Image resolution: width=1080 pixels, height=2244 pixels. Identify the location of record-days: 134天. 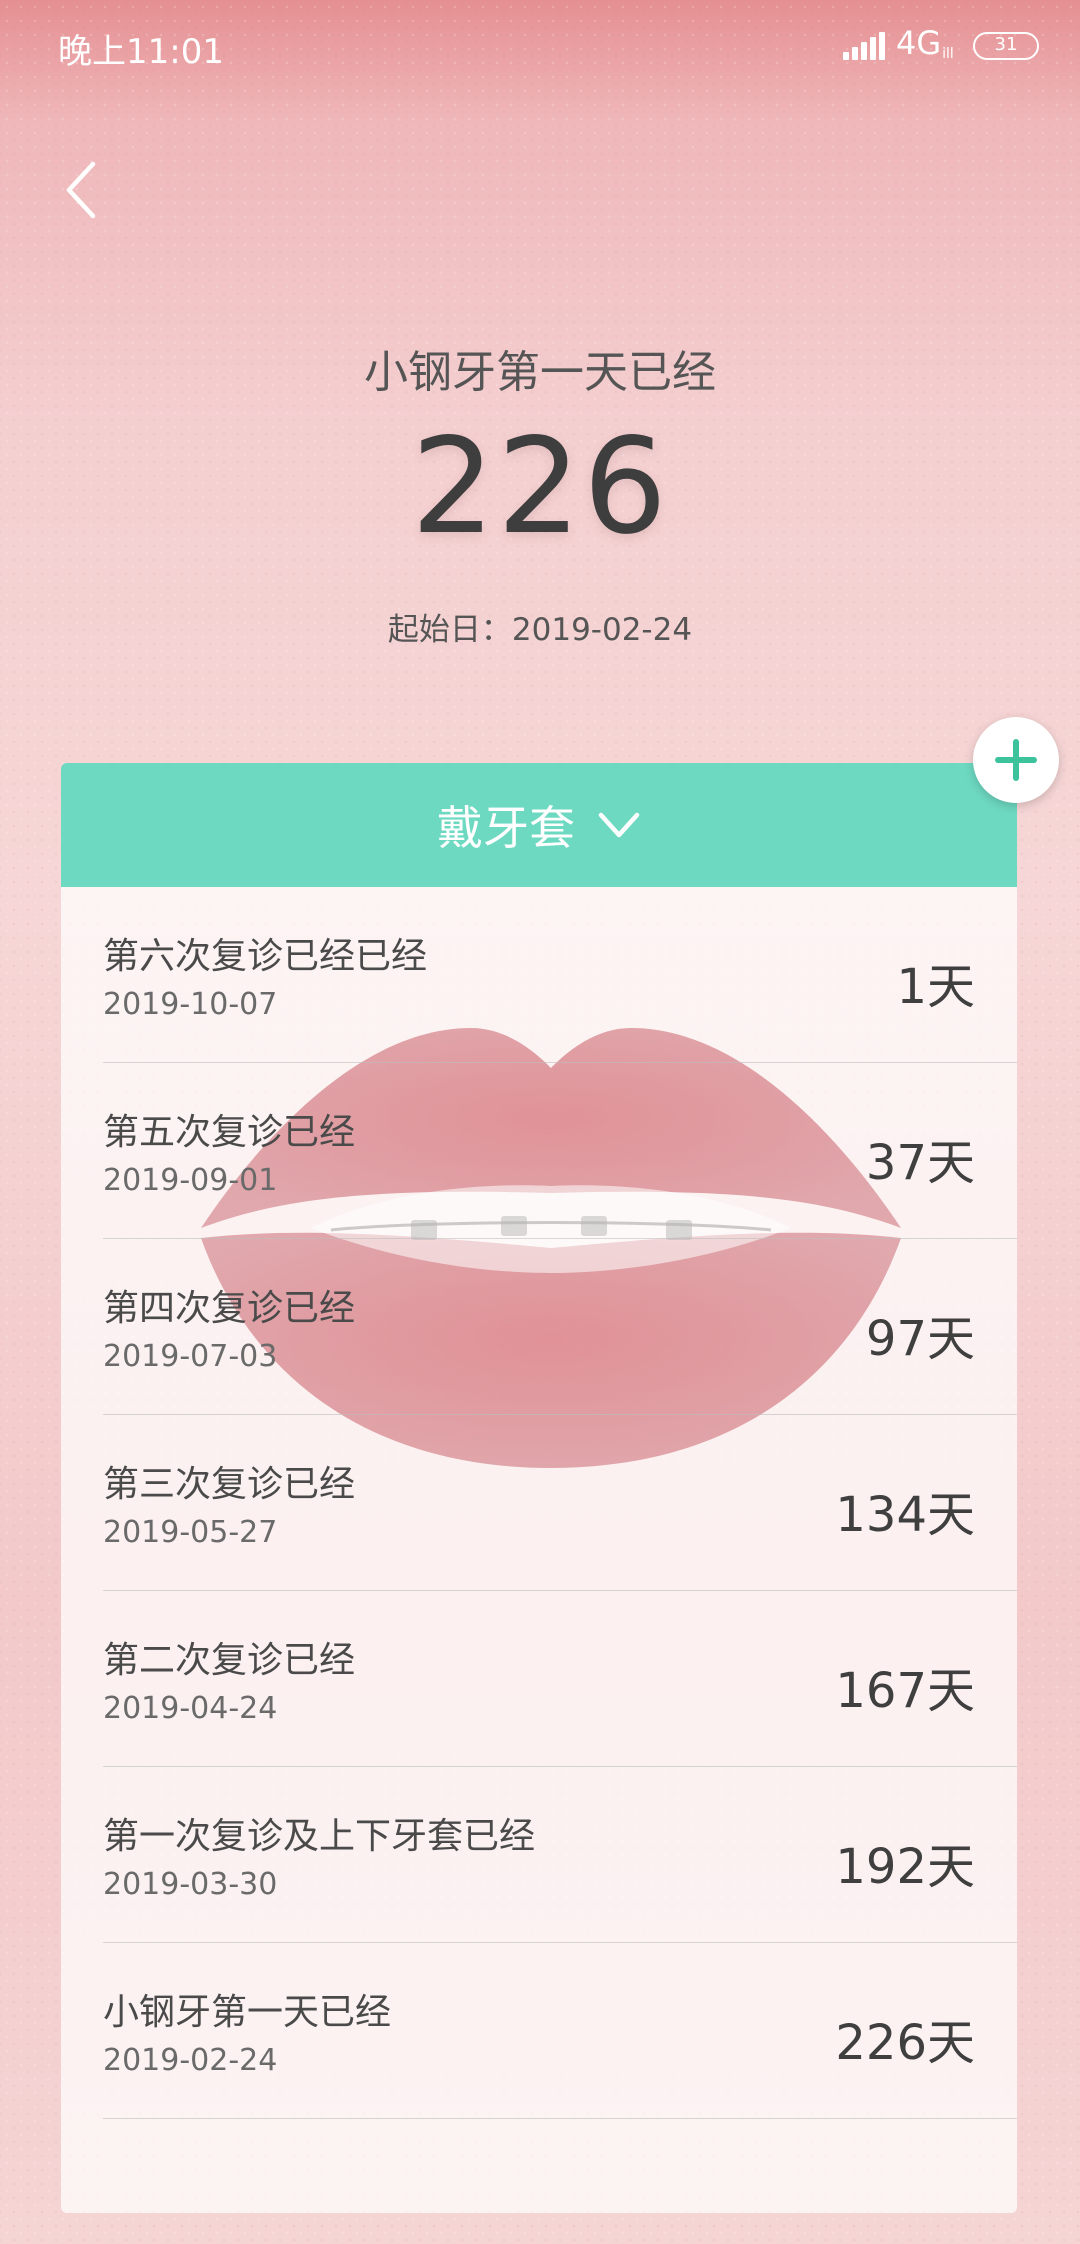
(905, 1515).